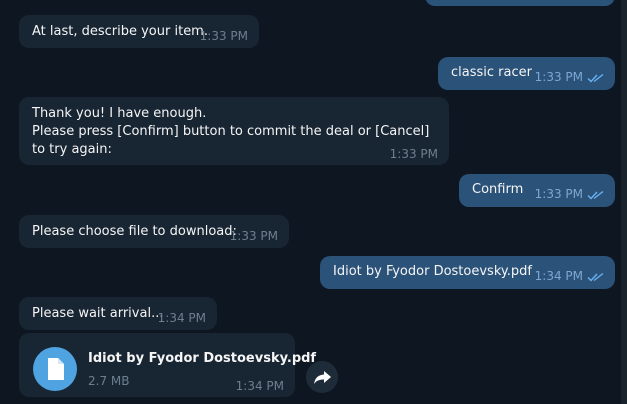 This screenshot has width=627, height=404. I want to click on file-name: Idiot by Fyodor Dostoevsky.pdf, so click(202, 358).